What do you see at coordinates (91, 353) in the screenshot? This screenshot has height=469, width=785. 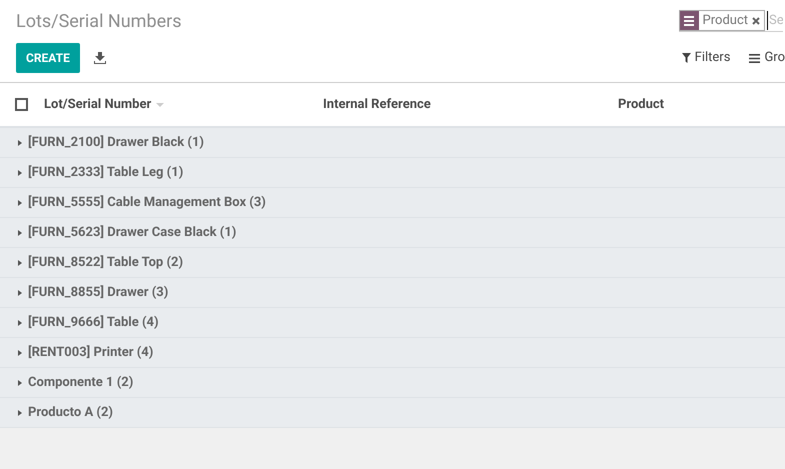 I see `group-label: [RENT003] Printer (4)` at bounding box center [91, 353].